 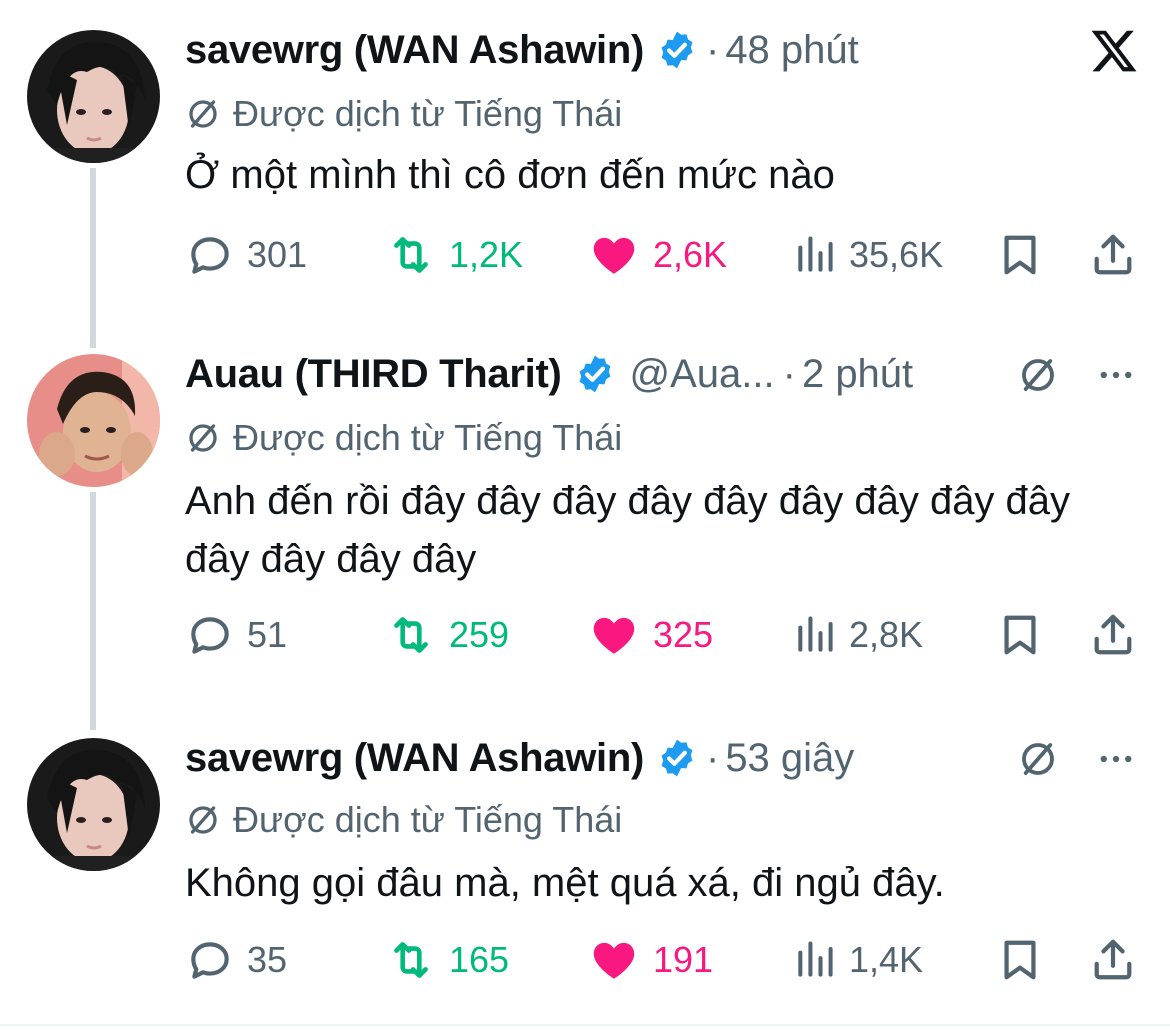 I want to click on views-count: 1,4K, so click(x=886, y=959).